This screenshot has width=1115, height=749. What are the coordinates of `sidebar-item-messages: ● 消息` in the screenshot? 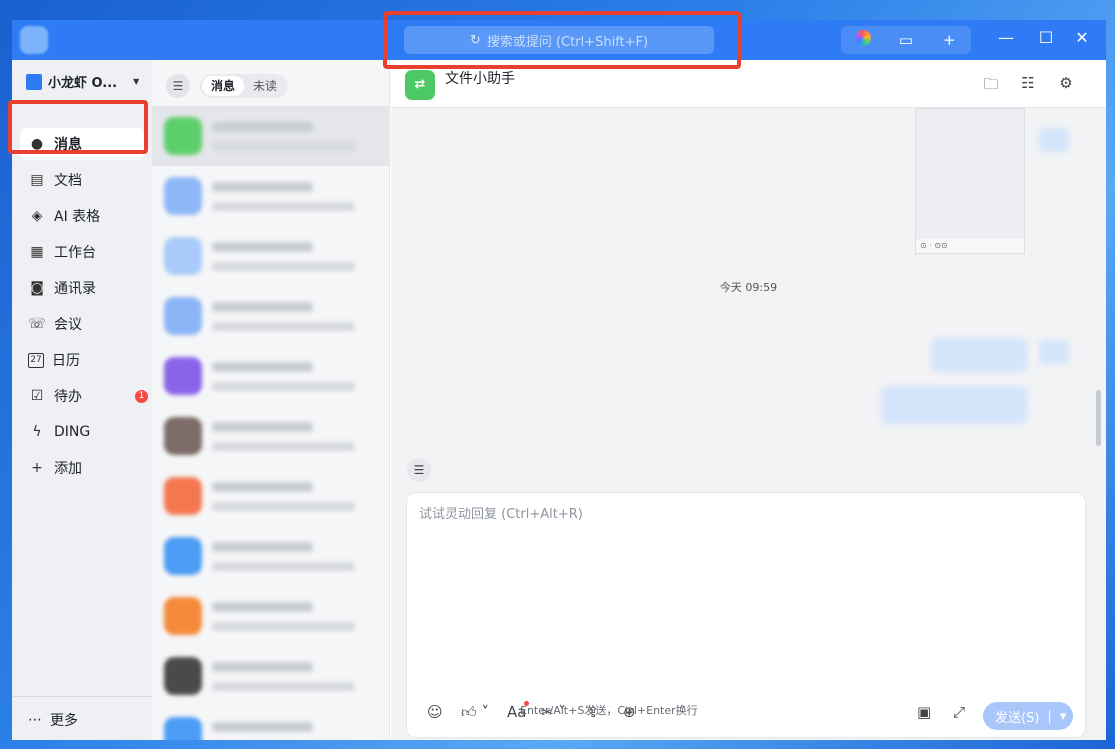 It's located at (82, 144).